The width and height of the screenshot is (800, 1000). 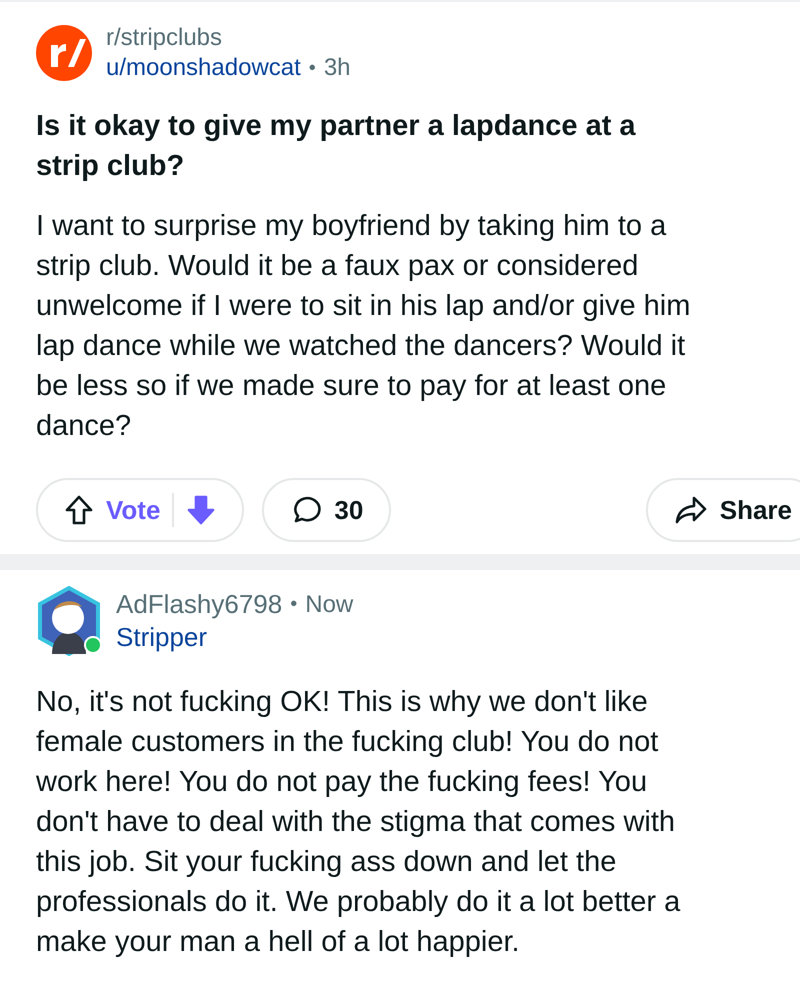 I want to click on post-title: Is it okay to give my partner a lapdance at a, so click(x=336, y=126).